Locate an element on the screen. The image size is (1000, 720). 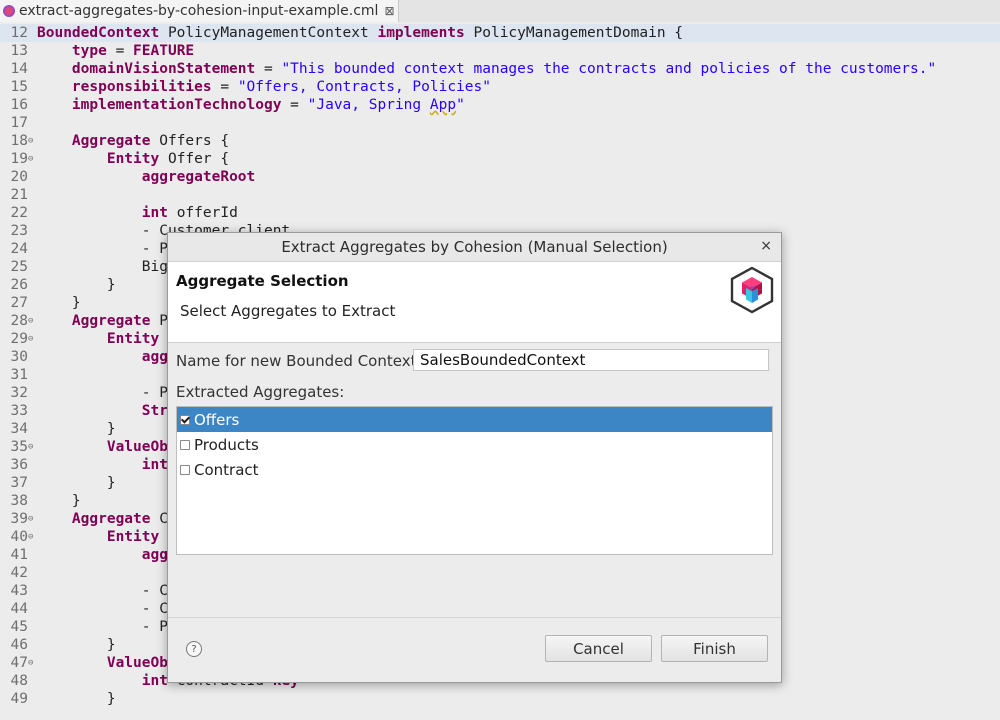
code-token: "Offers, Contracts, Policies" is located at coordinates (364, 87).